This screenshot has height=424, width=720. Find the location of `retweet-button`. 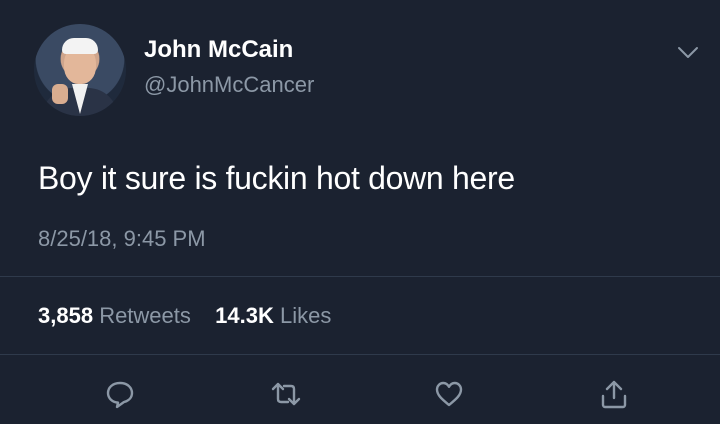

retweet-button is located at coordinates (286, 394).